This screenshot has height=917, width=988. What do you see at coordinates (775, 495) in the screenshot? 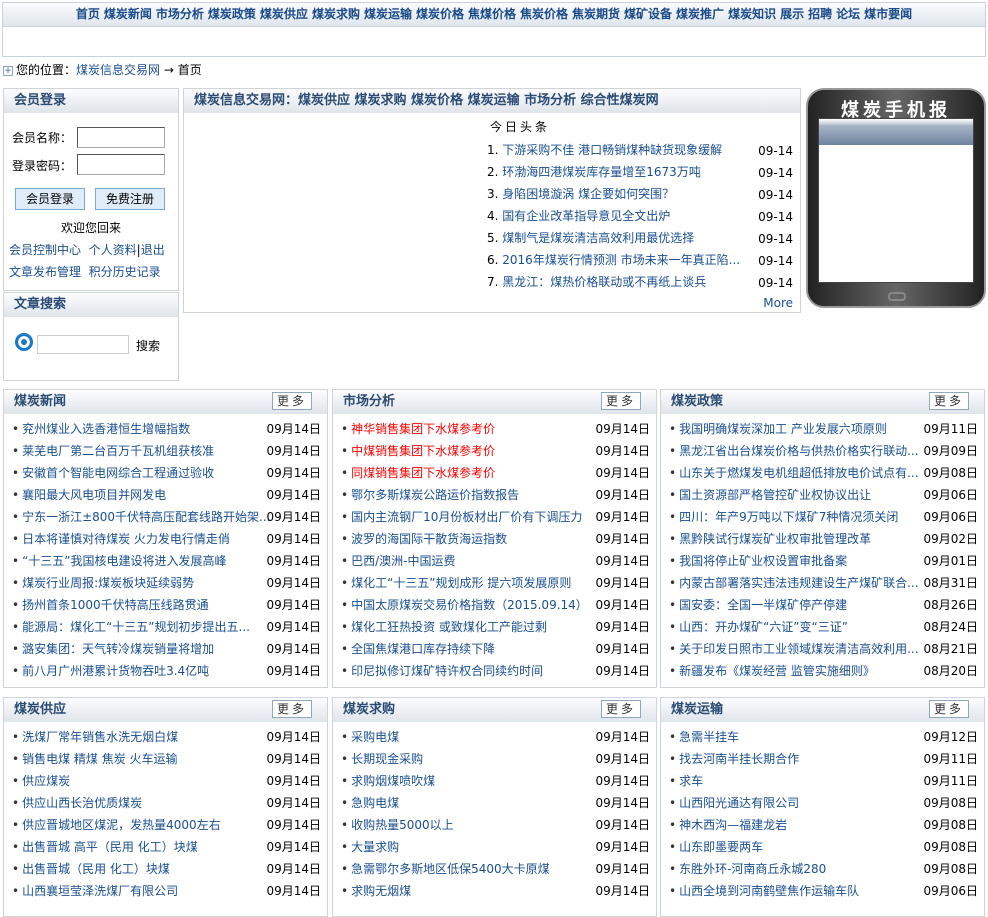
I see `article-link: 国土资源部严格管控矿业权协议出让` at bounding box center [775, 495].